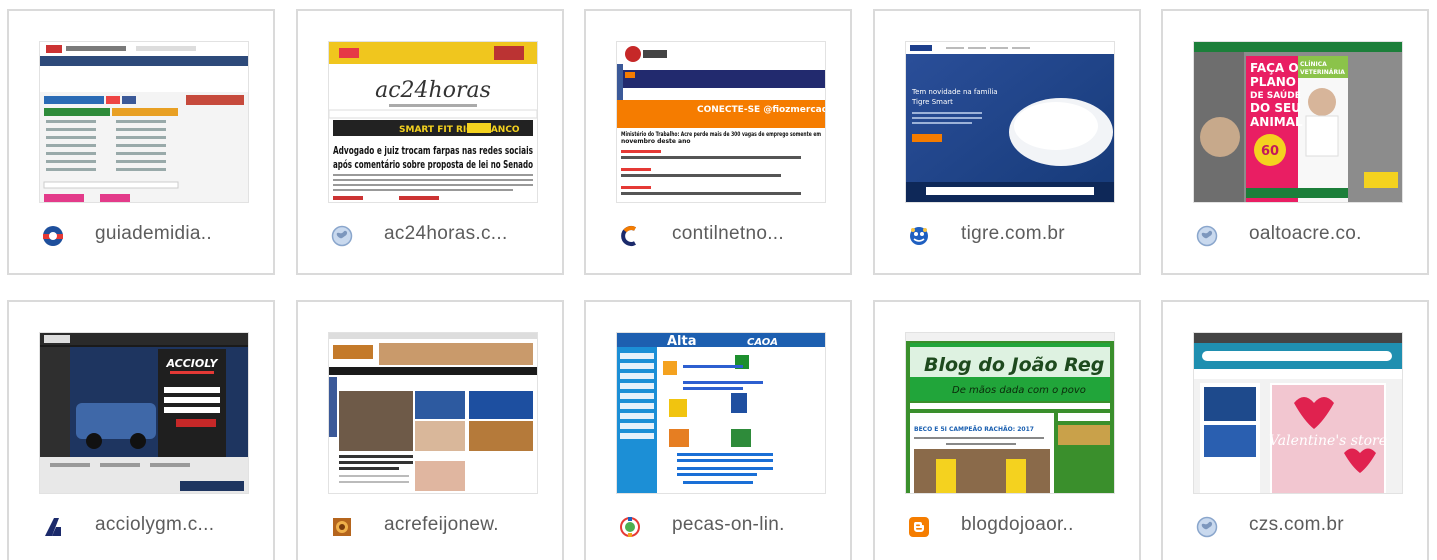 The image size is (1437, 560). What do you see at coordinates (1298, 413) in the screenshot?
I see `tile-thumbnail: Valentine's store` at bounding box center [1298, 413].